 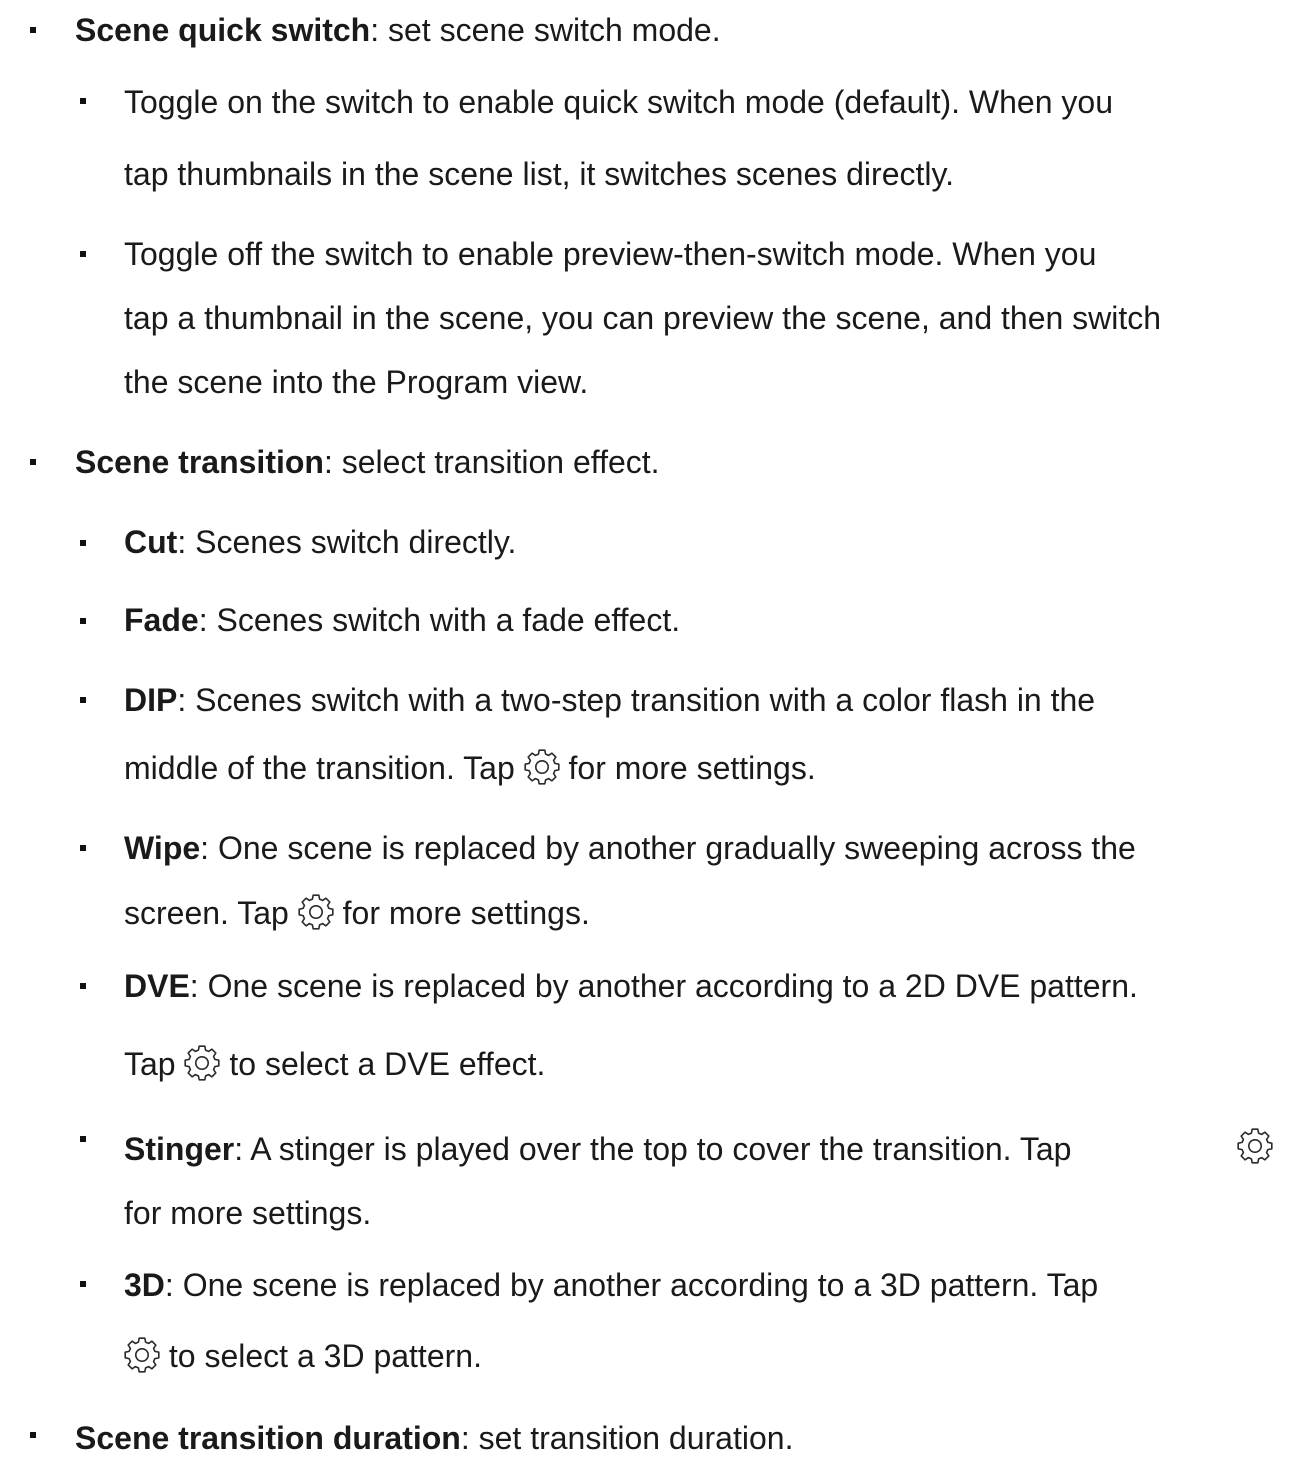 I want to click on term-3d: 3D, so click(x=144, y=1285).